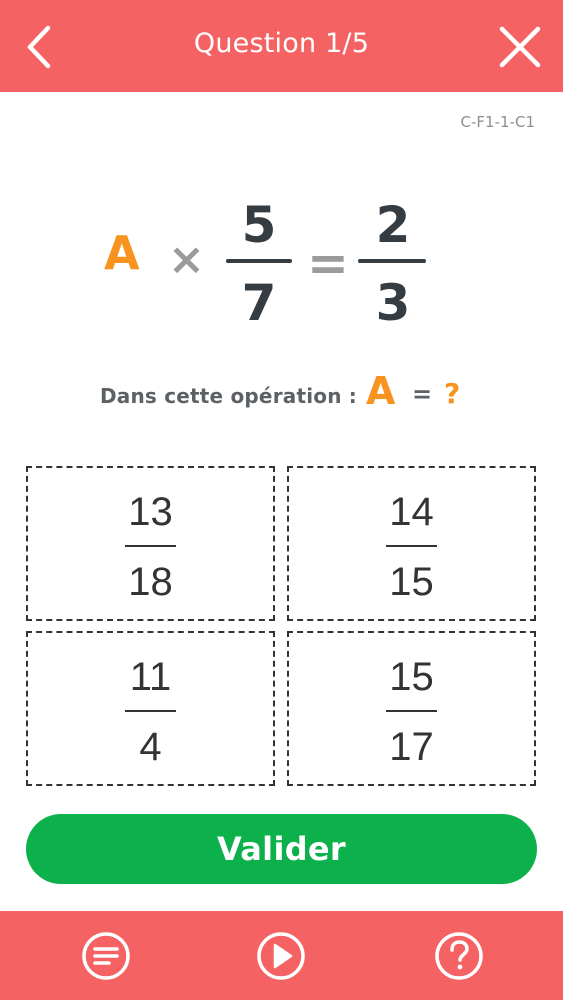 This screenshot has height=1000, width=563. What do you see at coordinates (392, 261) in the screenshot?
I see `right-fraction-bar` at bounding box center [392, 261].